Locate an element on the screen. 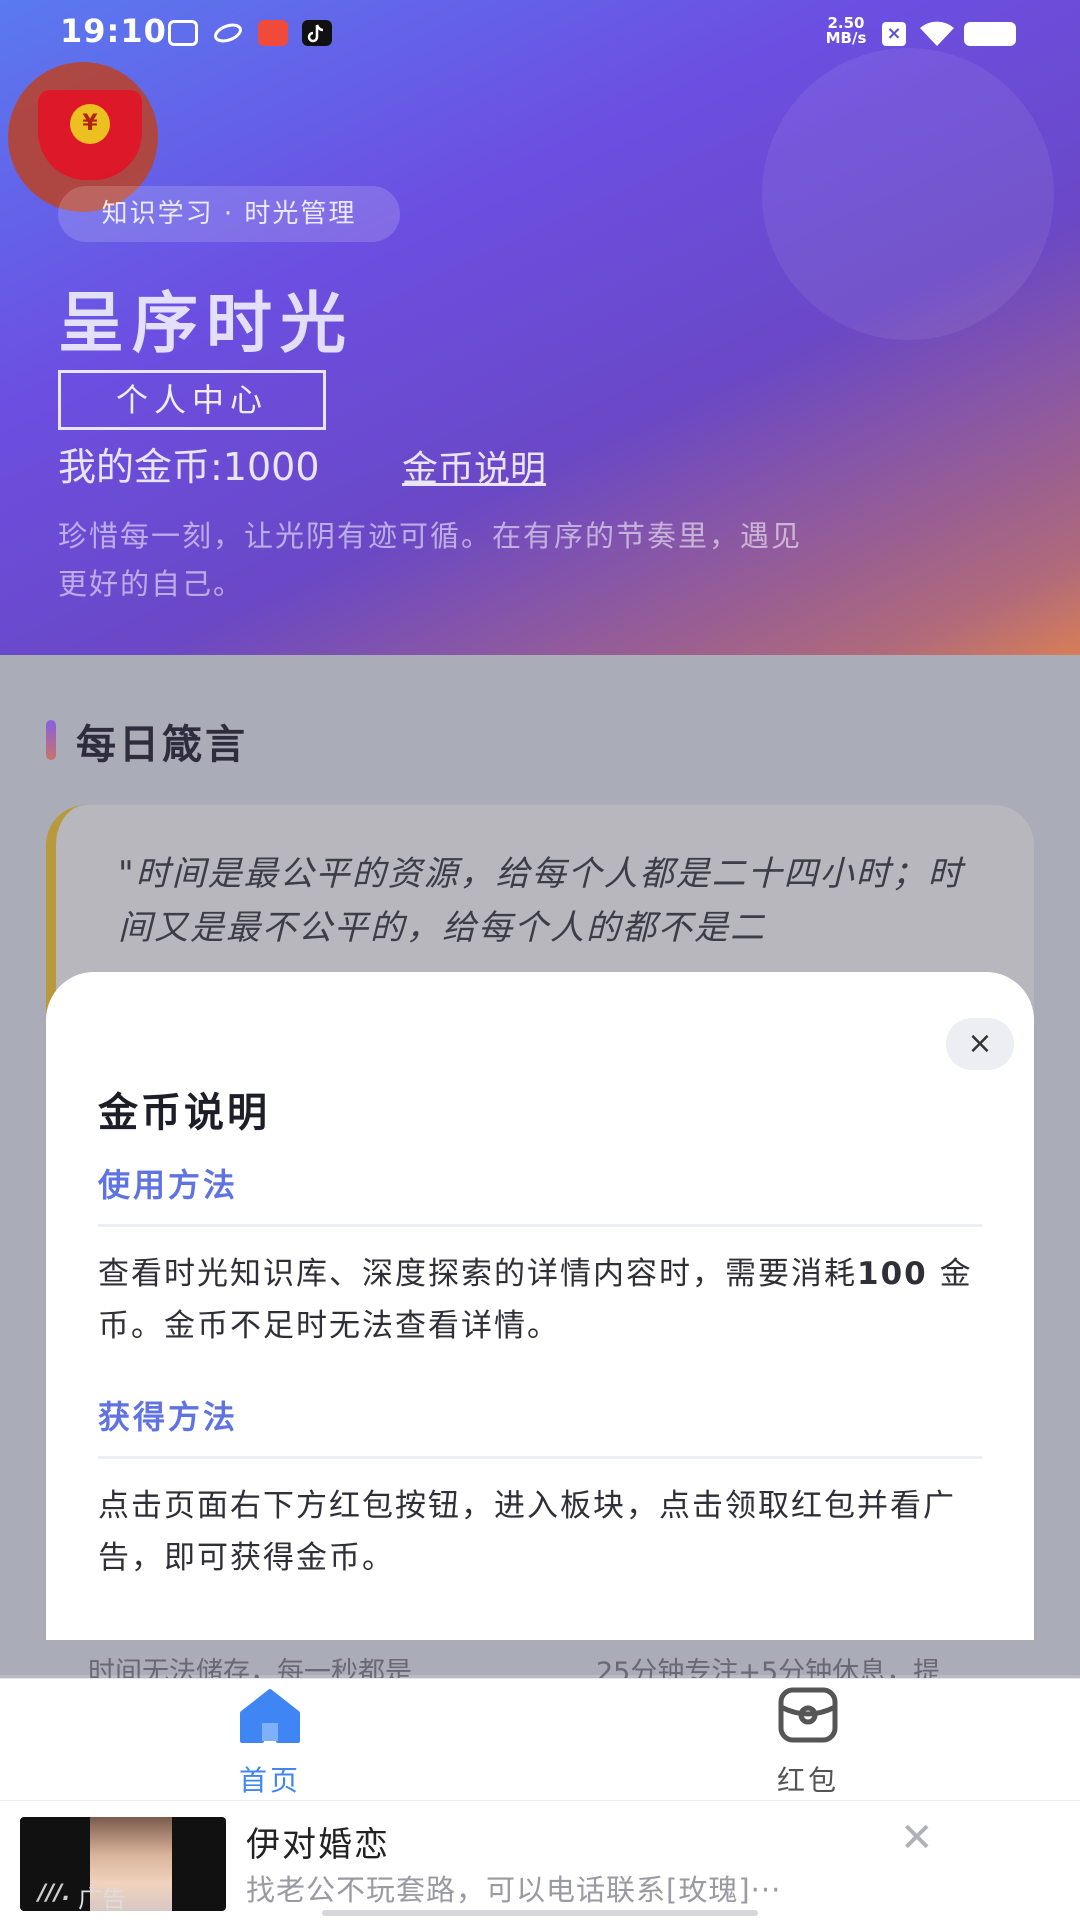 The image size is (1080, 1920). home-icon is located at coordinates (270, 1716).